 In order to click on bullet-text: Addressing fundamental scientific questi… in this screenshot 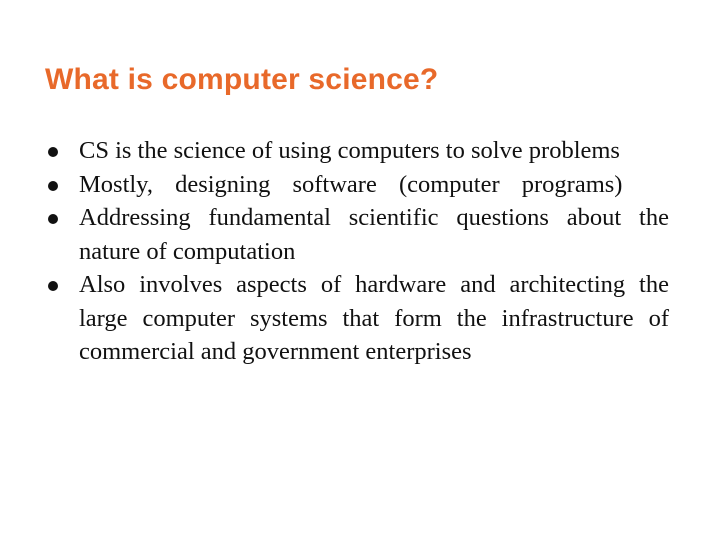, I will do `click(374, 234)`.